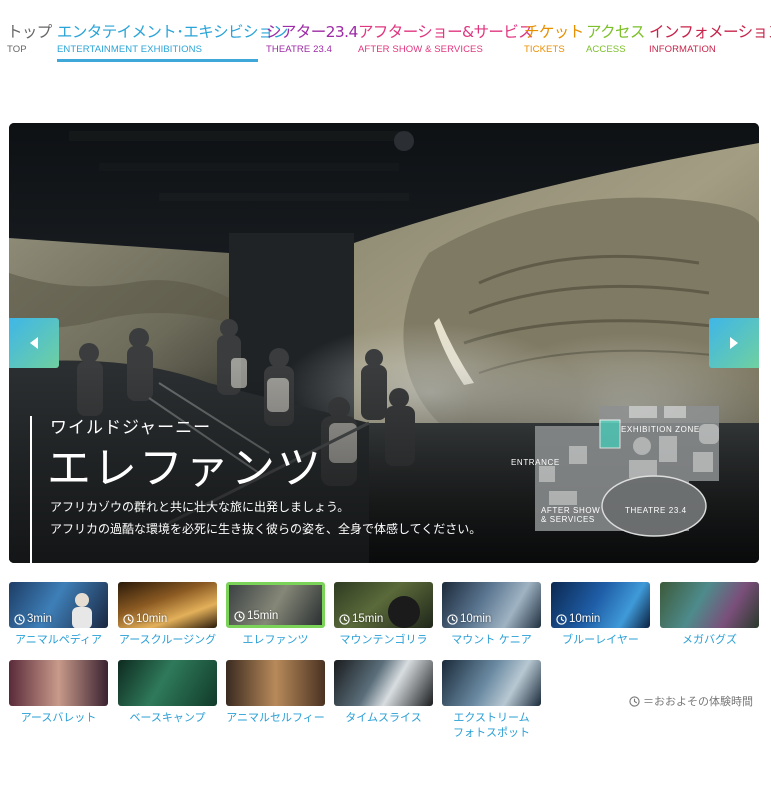  What do you see at coordinates (17, 49) in the screenshot?
I see `nav-top-en: TOP` at bounding box center [17, 49].